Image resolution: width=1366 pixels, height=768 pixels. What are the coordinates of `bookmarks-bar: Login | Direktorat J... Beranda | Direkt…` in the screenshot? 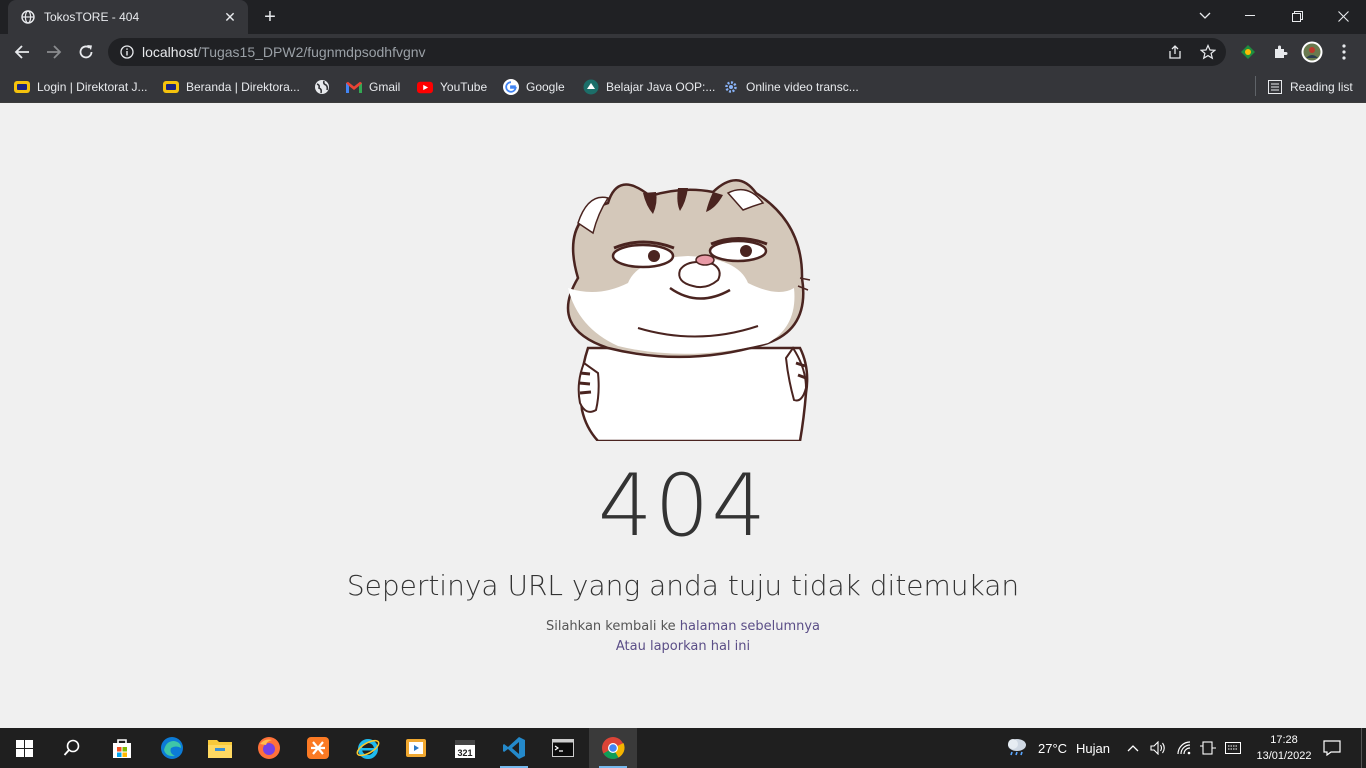 It's located at (683, 86).